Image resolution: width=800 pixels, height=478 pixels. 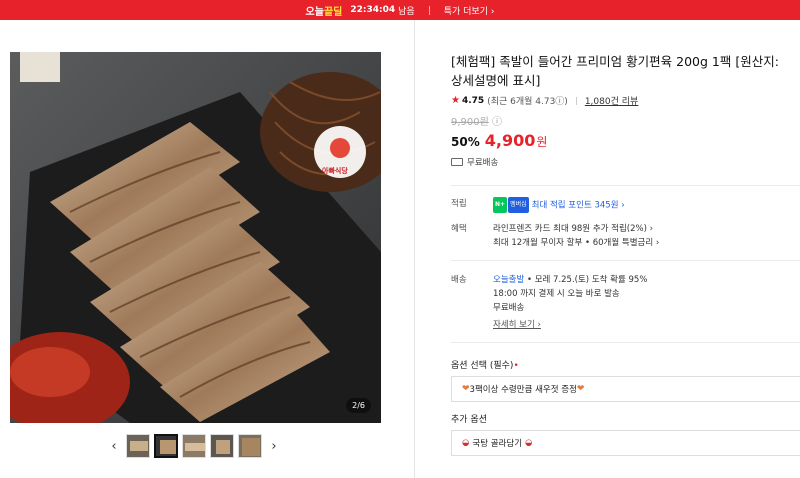 I want to click on product-title-line2: 상세설명에 표시], so click(x=496, y=80).